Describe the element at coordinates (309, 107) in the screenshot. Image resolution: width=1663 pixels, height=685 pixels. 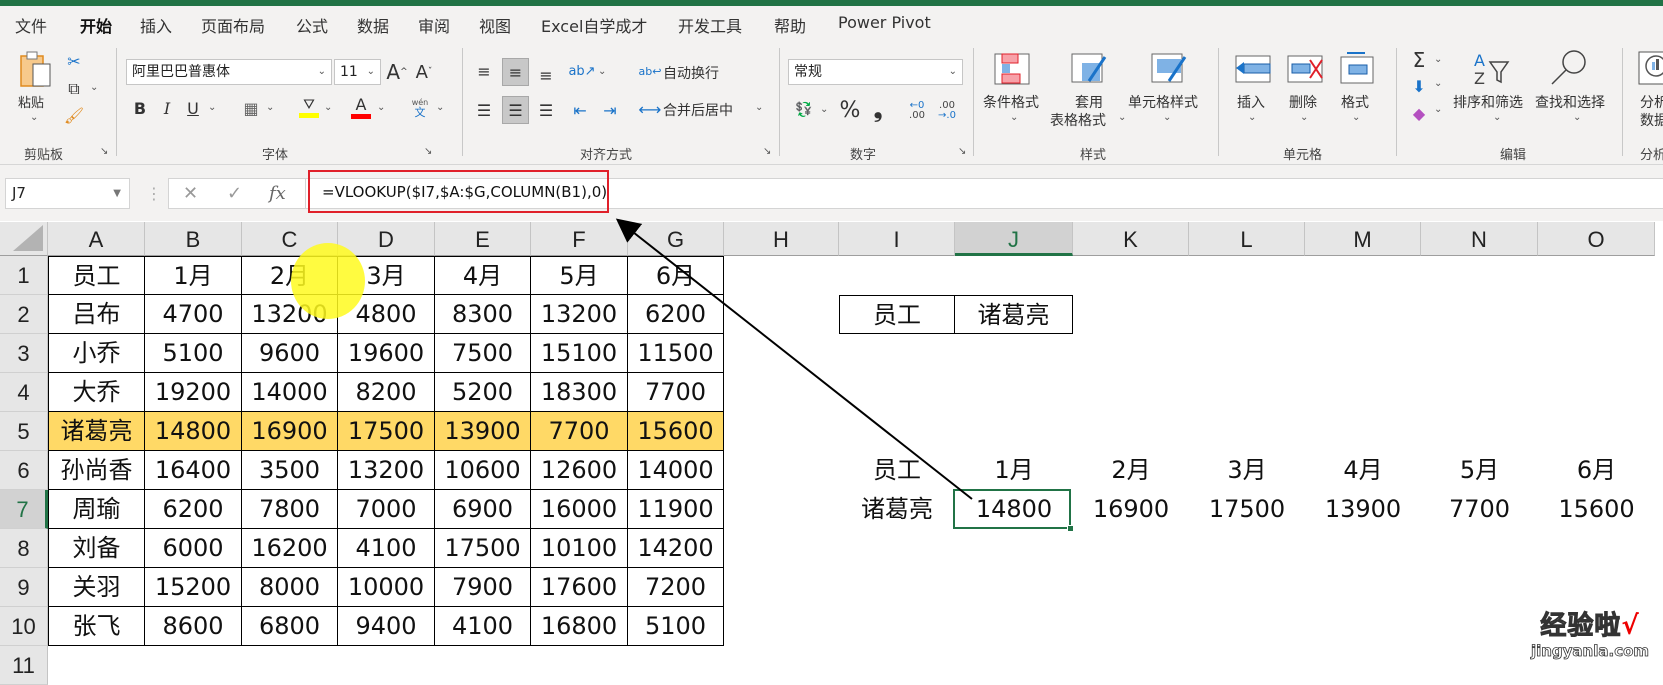
I see `fill-color-icon: ⛛` at that location.